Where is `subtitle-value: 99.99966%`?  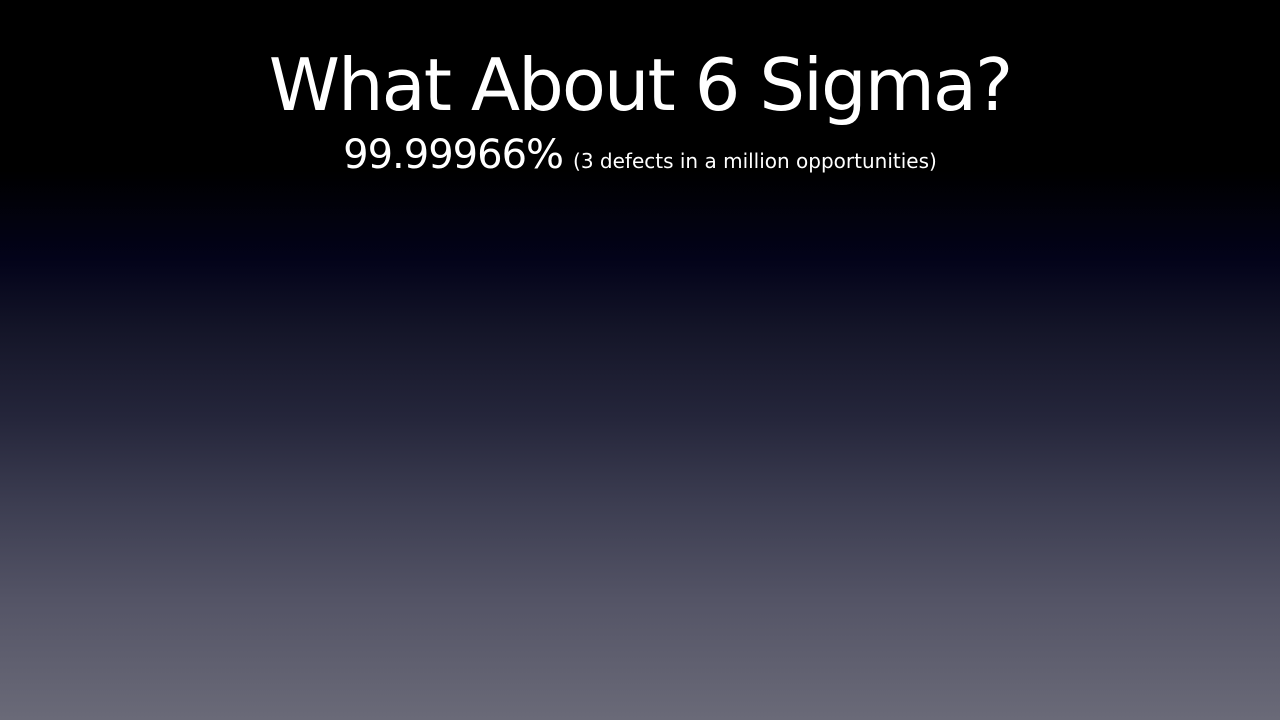 subtitle-value: 99.99966% is located at coordinates (453, 155).